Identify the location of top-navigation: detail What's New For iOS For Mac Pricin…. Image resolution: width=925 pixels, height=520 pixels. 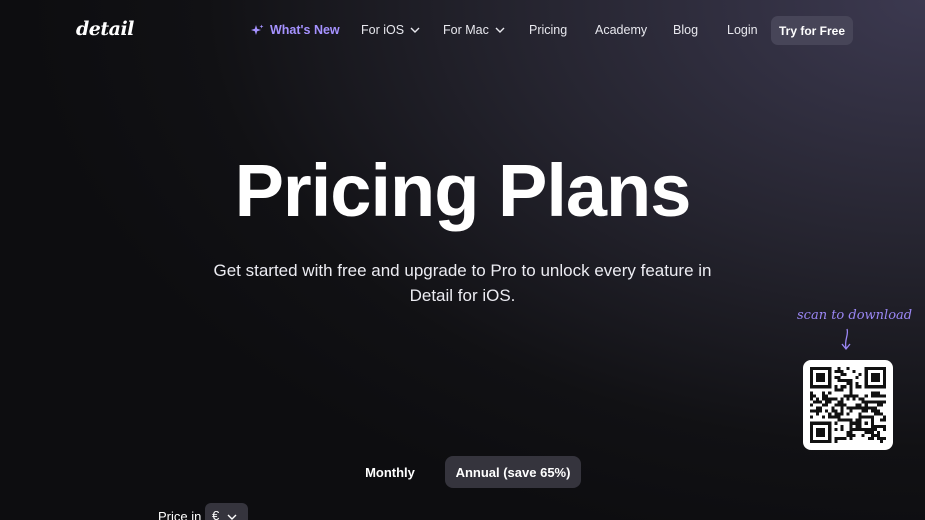
(462, 31).